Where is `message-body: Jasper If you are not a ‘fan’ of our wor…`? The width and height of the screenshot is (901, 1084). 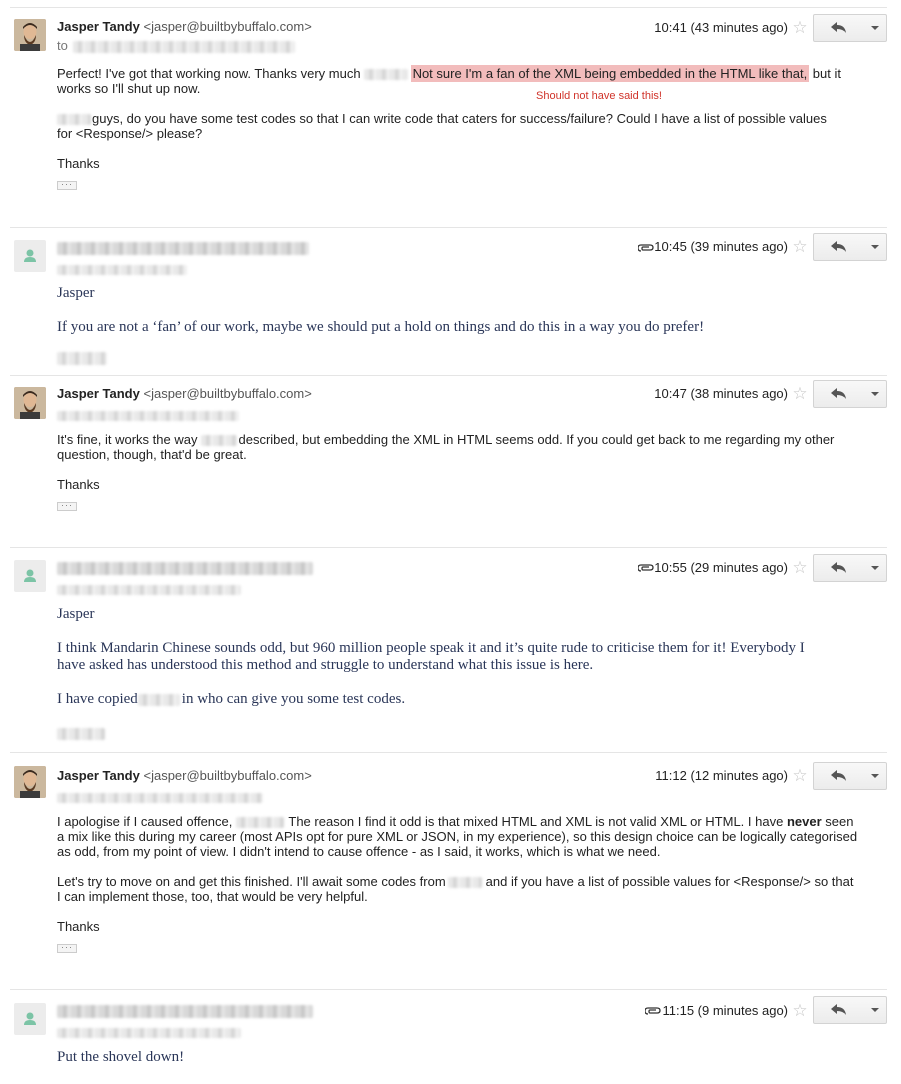
message-body: Jasper If you are not a ‘fan’ of our wor… is located at coordinates (457, 310).